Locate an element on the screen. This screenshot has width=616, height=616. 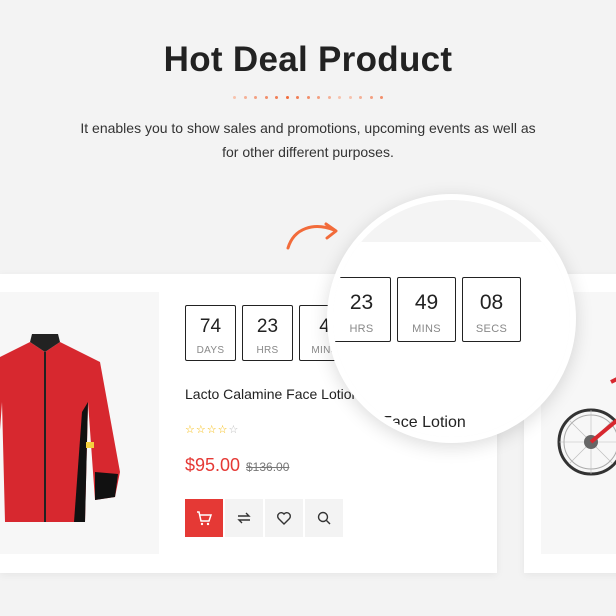
countdown-value: 74 is located at coordinates (210, 326).